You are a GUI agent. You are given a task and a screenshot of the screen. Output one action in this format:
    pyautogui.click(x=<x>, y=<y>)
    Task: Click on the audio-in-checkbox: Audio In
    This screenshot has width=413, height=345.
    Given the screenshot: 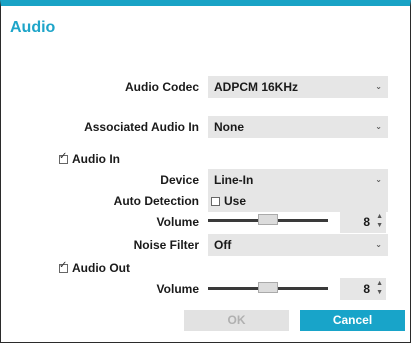 What is the action you would take?
    pyautogui.click(x=89, y=158)
    